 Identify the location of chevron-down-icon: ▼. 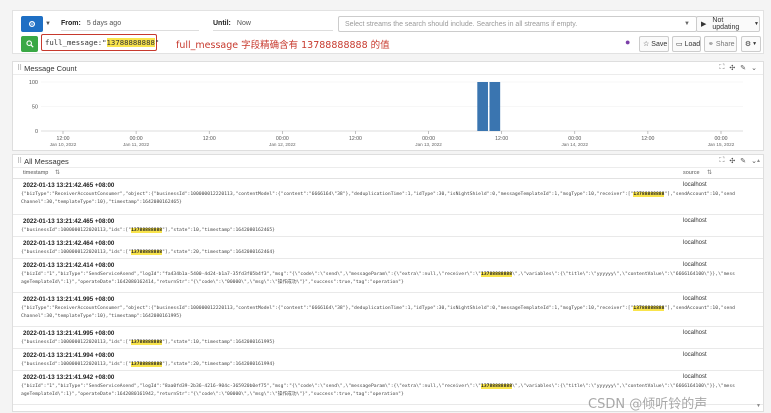
(756, 24).